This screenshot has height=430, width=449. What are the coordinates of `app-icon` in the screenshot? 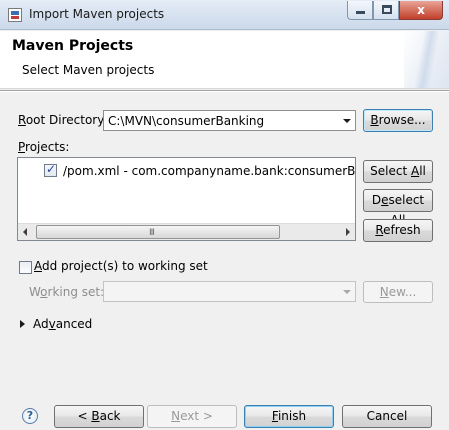 It's located at (15, 15).